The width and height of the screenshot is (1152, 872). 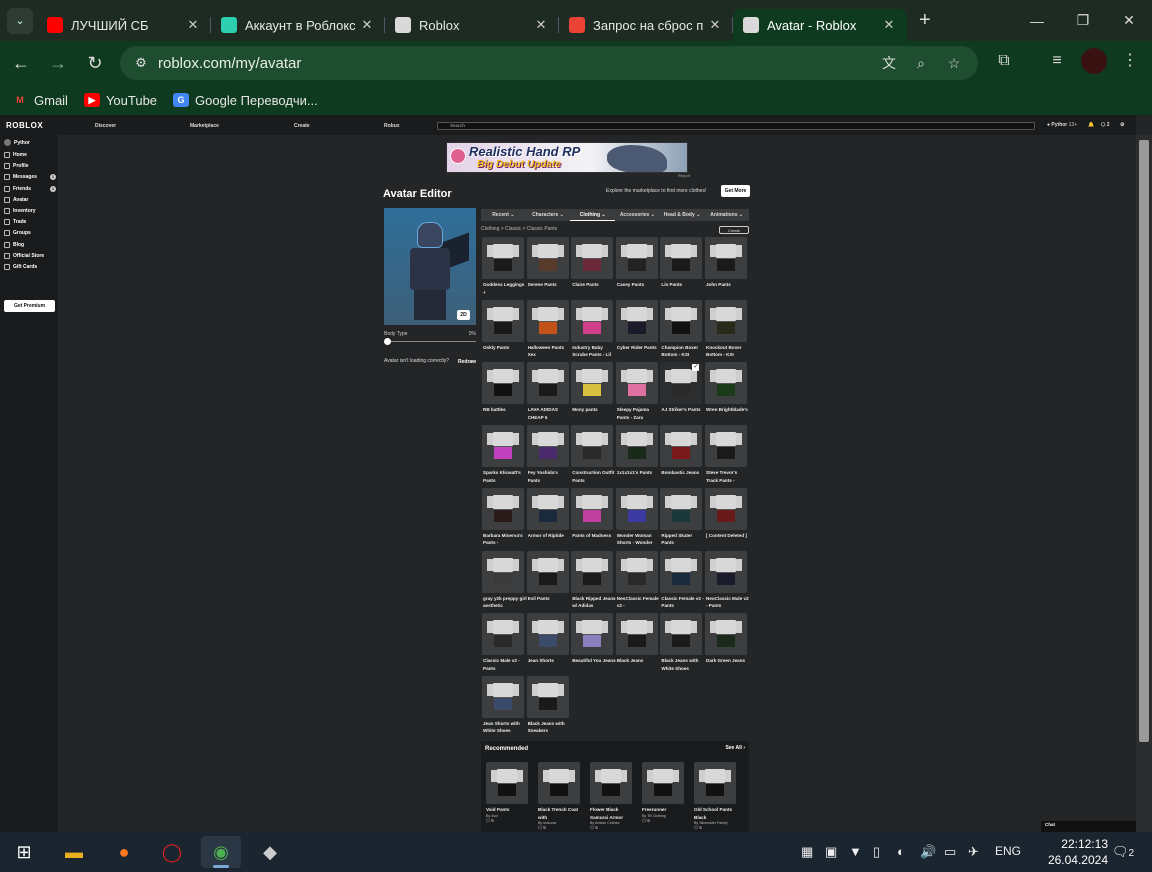 I want to click on avatar-item-card: Evil Pants, so click(x=548, y=579).